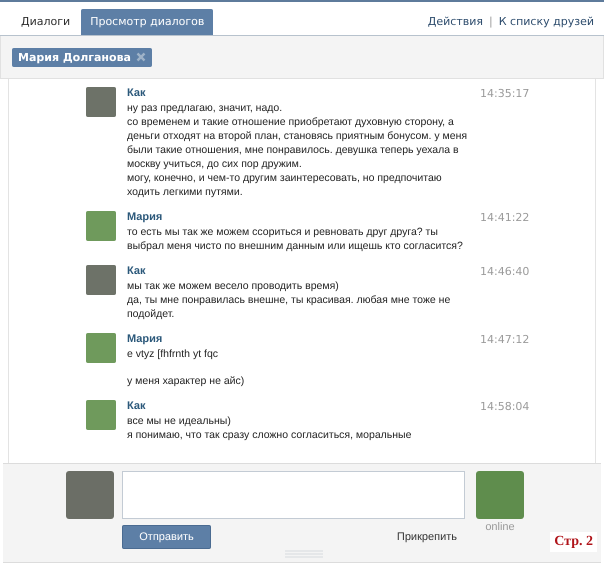 This screenshot has width=604, height=570. Describe the element at coordinates (456, 21) in the screenshot. I see `header-link: Действия` at that location.